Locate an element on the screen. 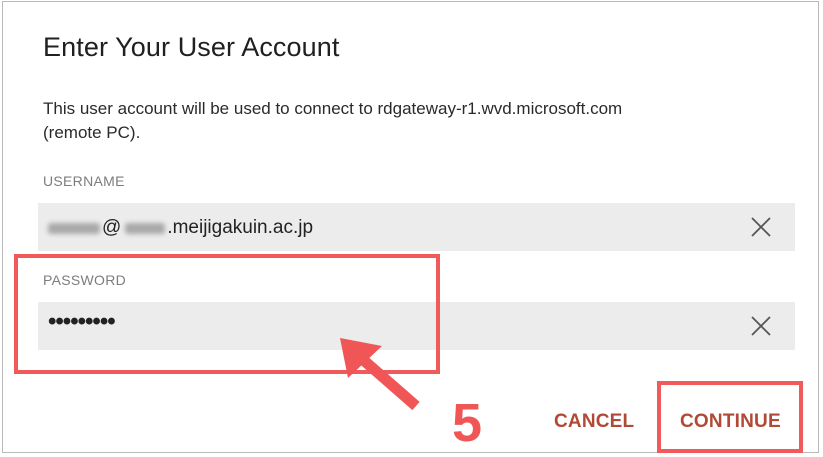 The image size is (823, 457). username-domain: .meijigakuin.ac.jp is located at coordinates (240, 227).